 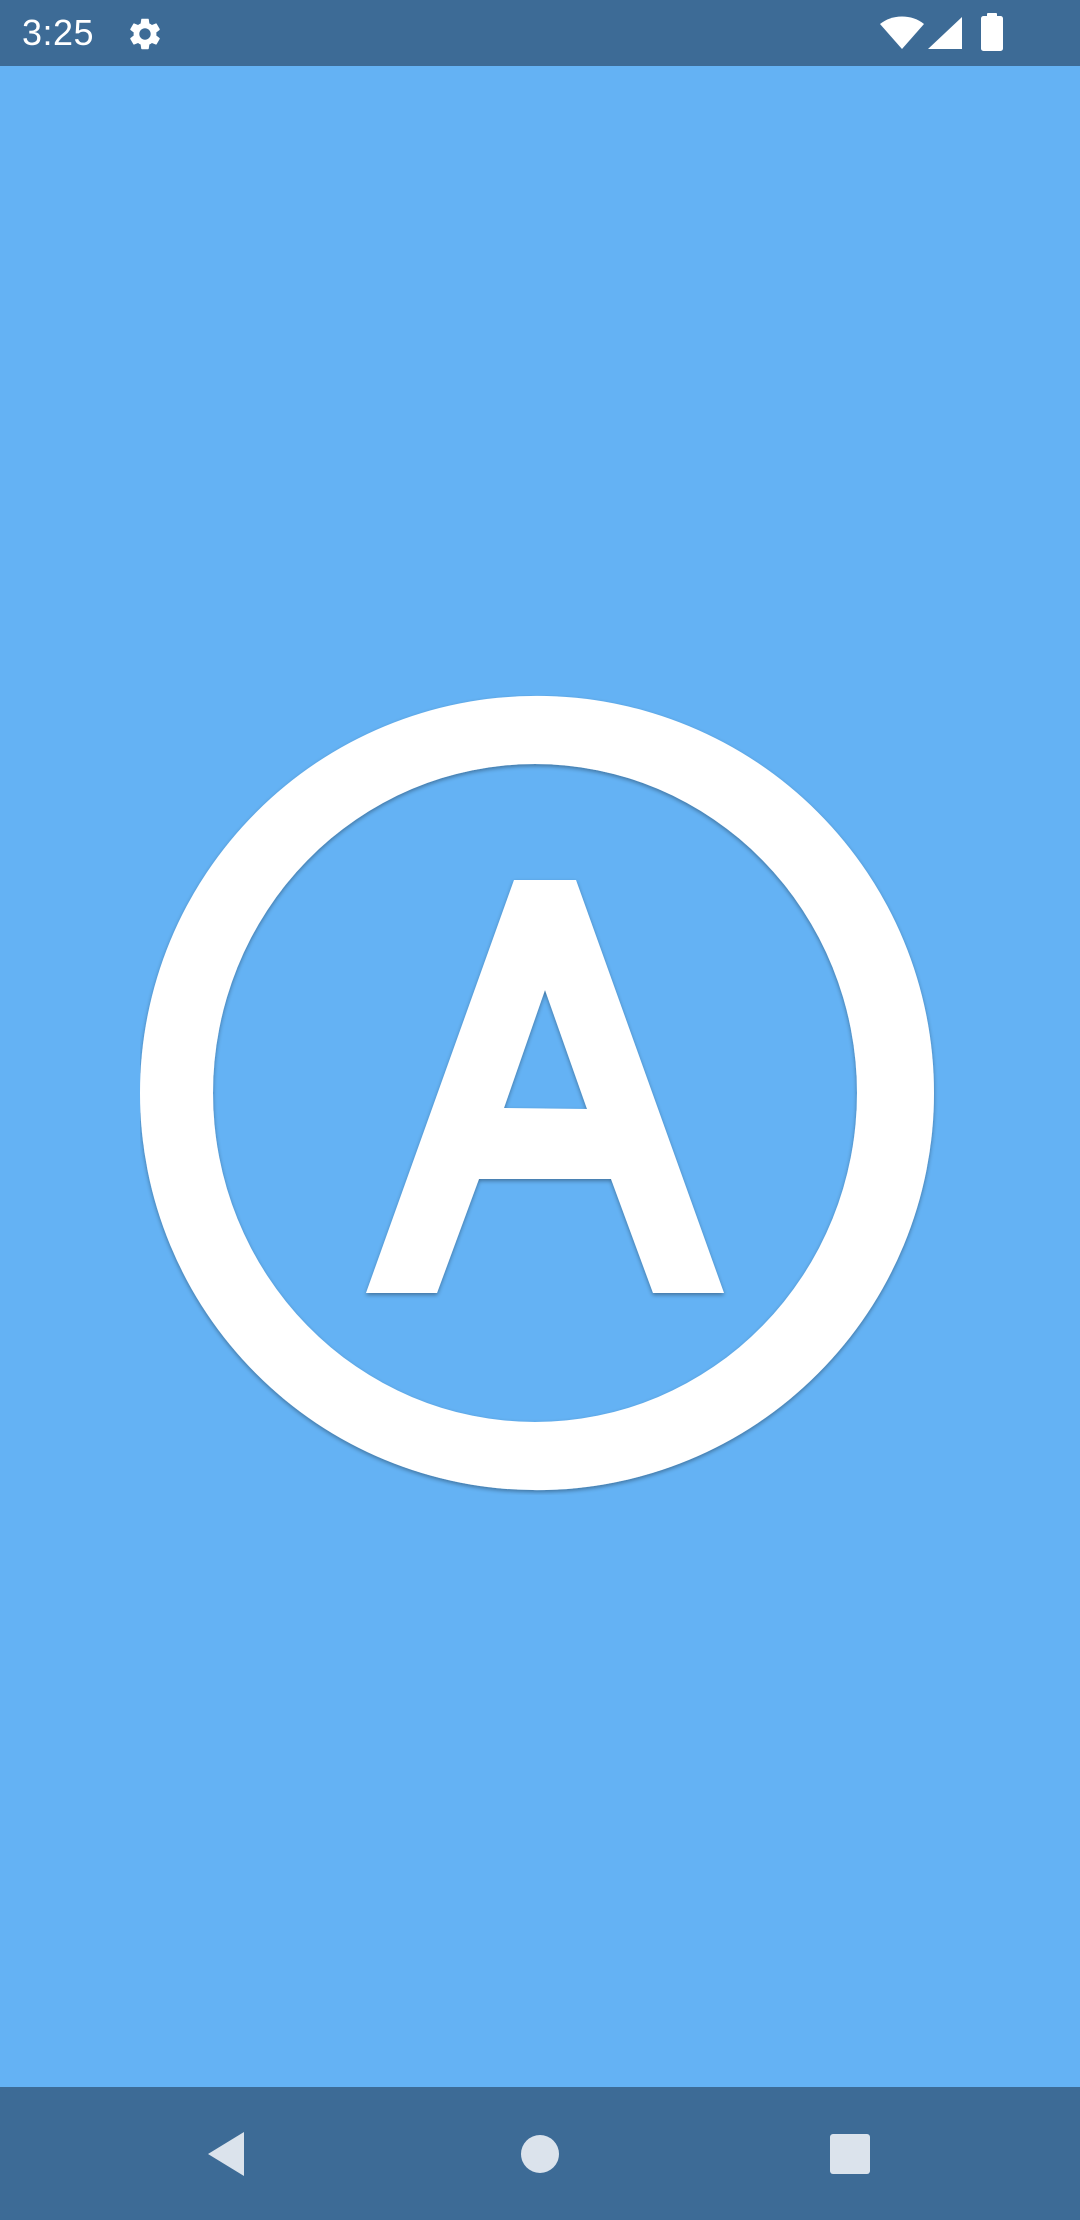 I want to click on home-button, so click(x=540, y=2153).